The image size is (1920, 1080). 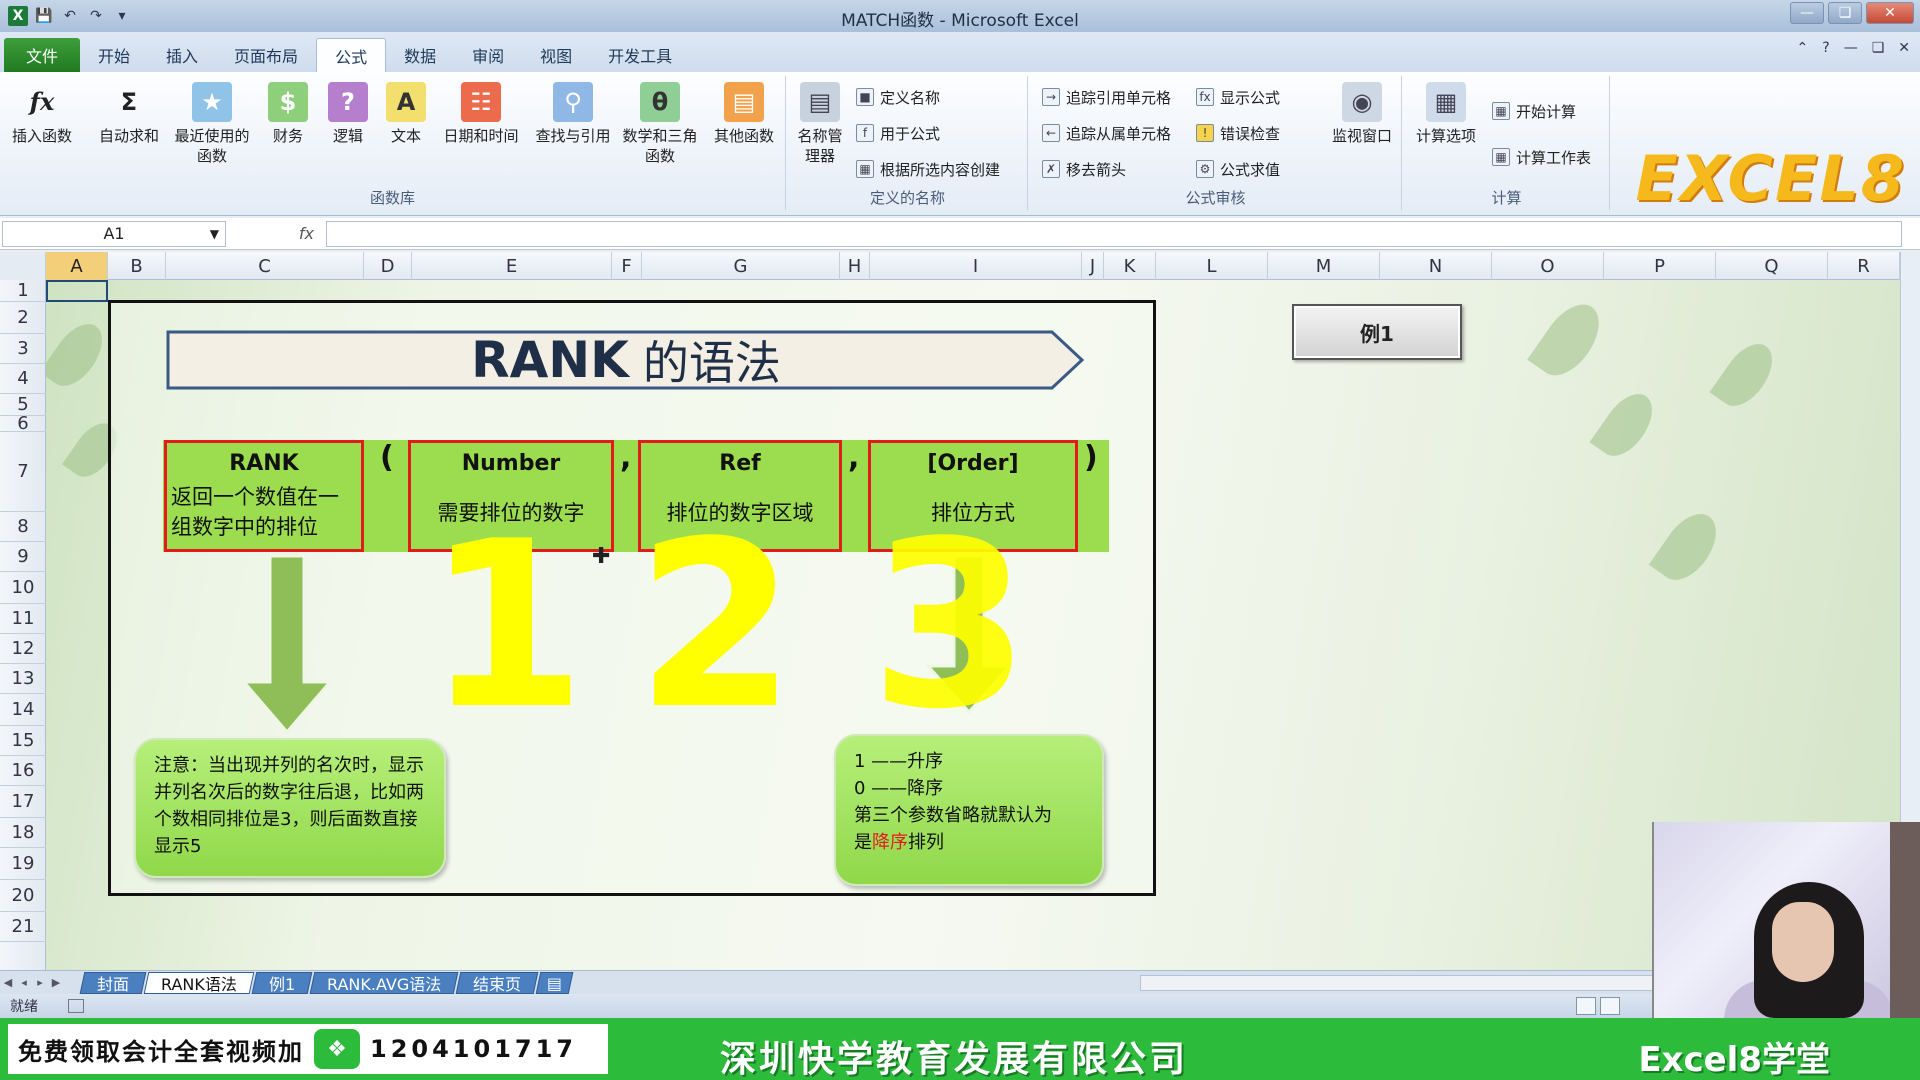 I want to click on column-header: R, so click(x=1864, y=266).